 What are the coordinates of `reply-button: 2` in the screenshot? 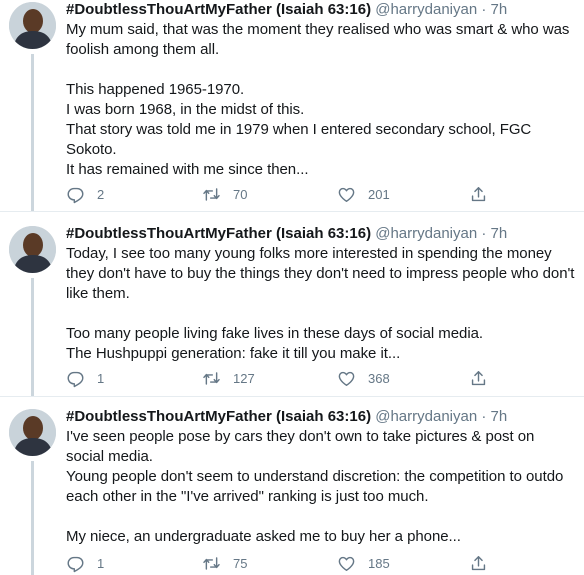 It's located at (85, 194).